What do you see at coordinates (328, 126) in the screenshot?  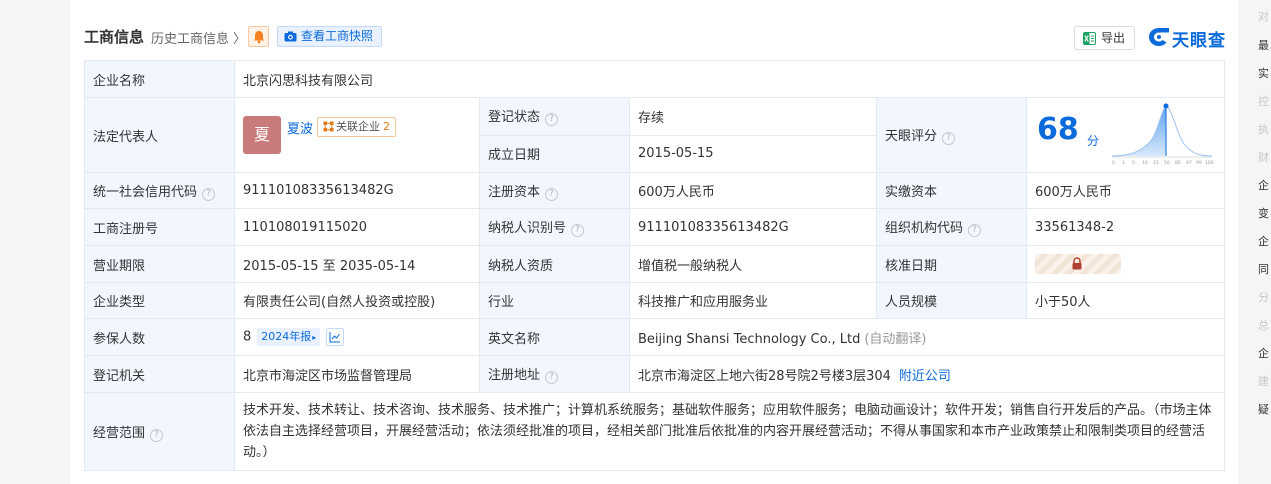 I see `network-icon` at bounding box center [328, 126].